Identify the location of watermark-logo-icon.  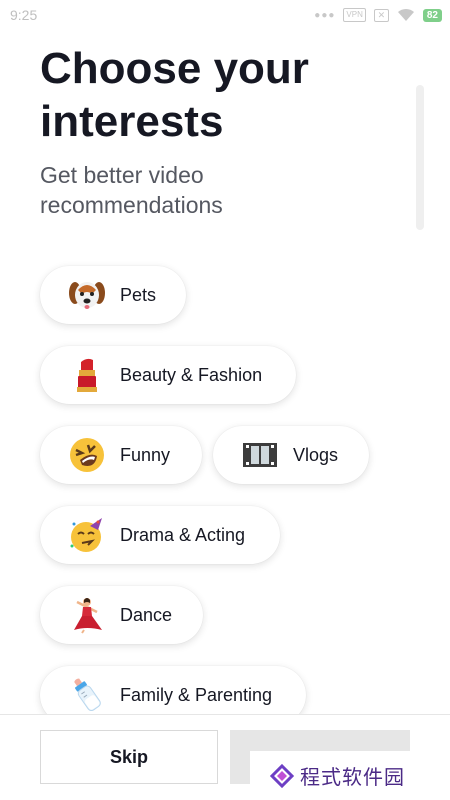
(282, 775).